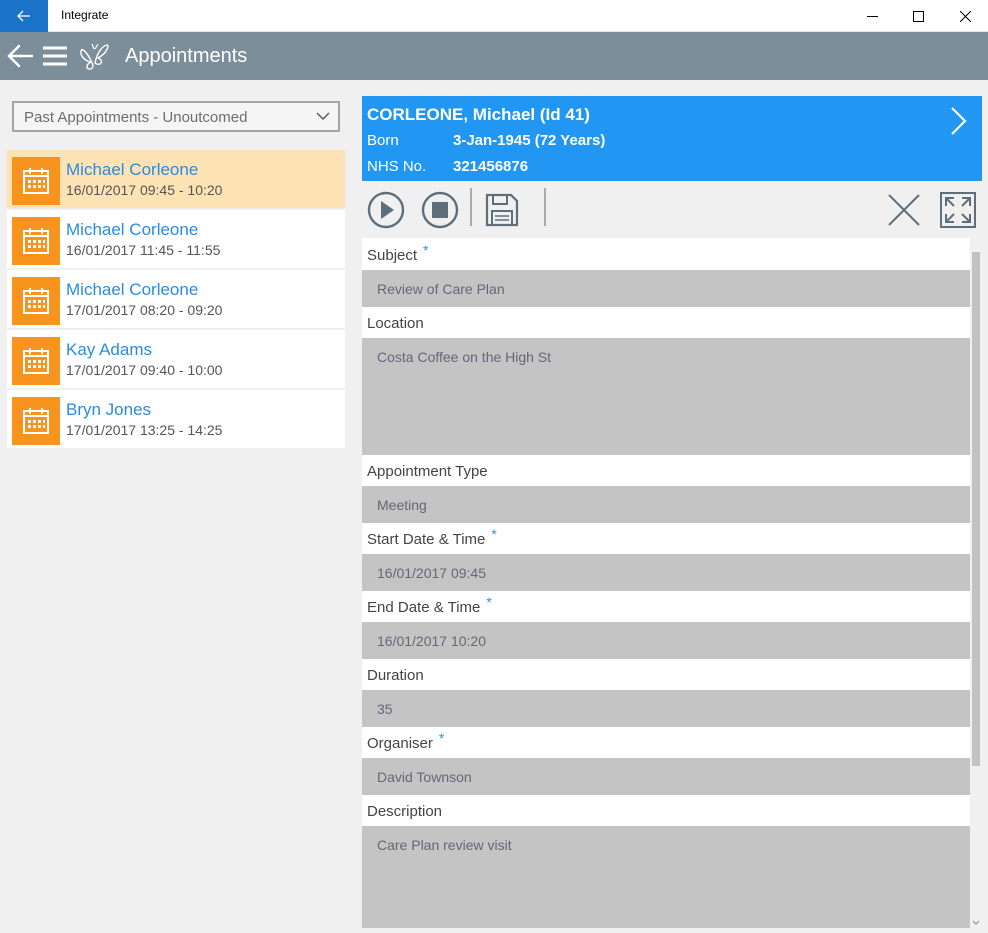 This screenshot has width=988, height=933. Describe the element at coordinates (144, 190) in the screenshot. I see `appointment-time: 16/01/2017 09:45 - 10:20` at that location.